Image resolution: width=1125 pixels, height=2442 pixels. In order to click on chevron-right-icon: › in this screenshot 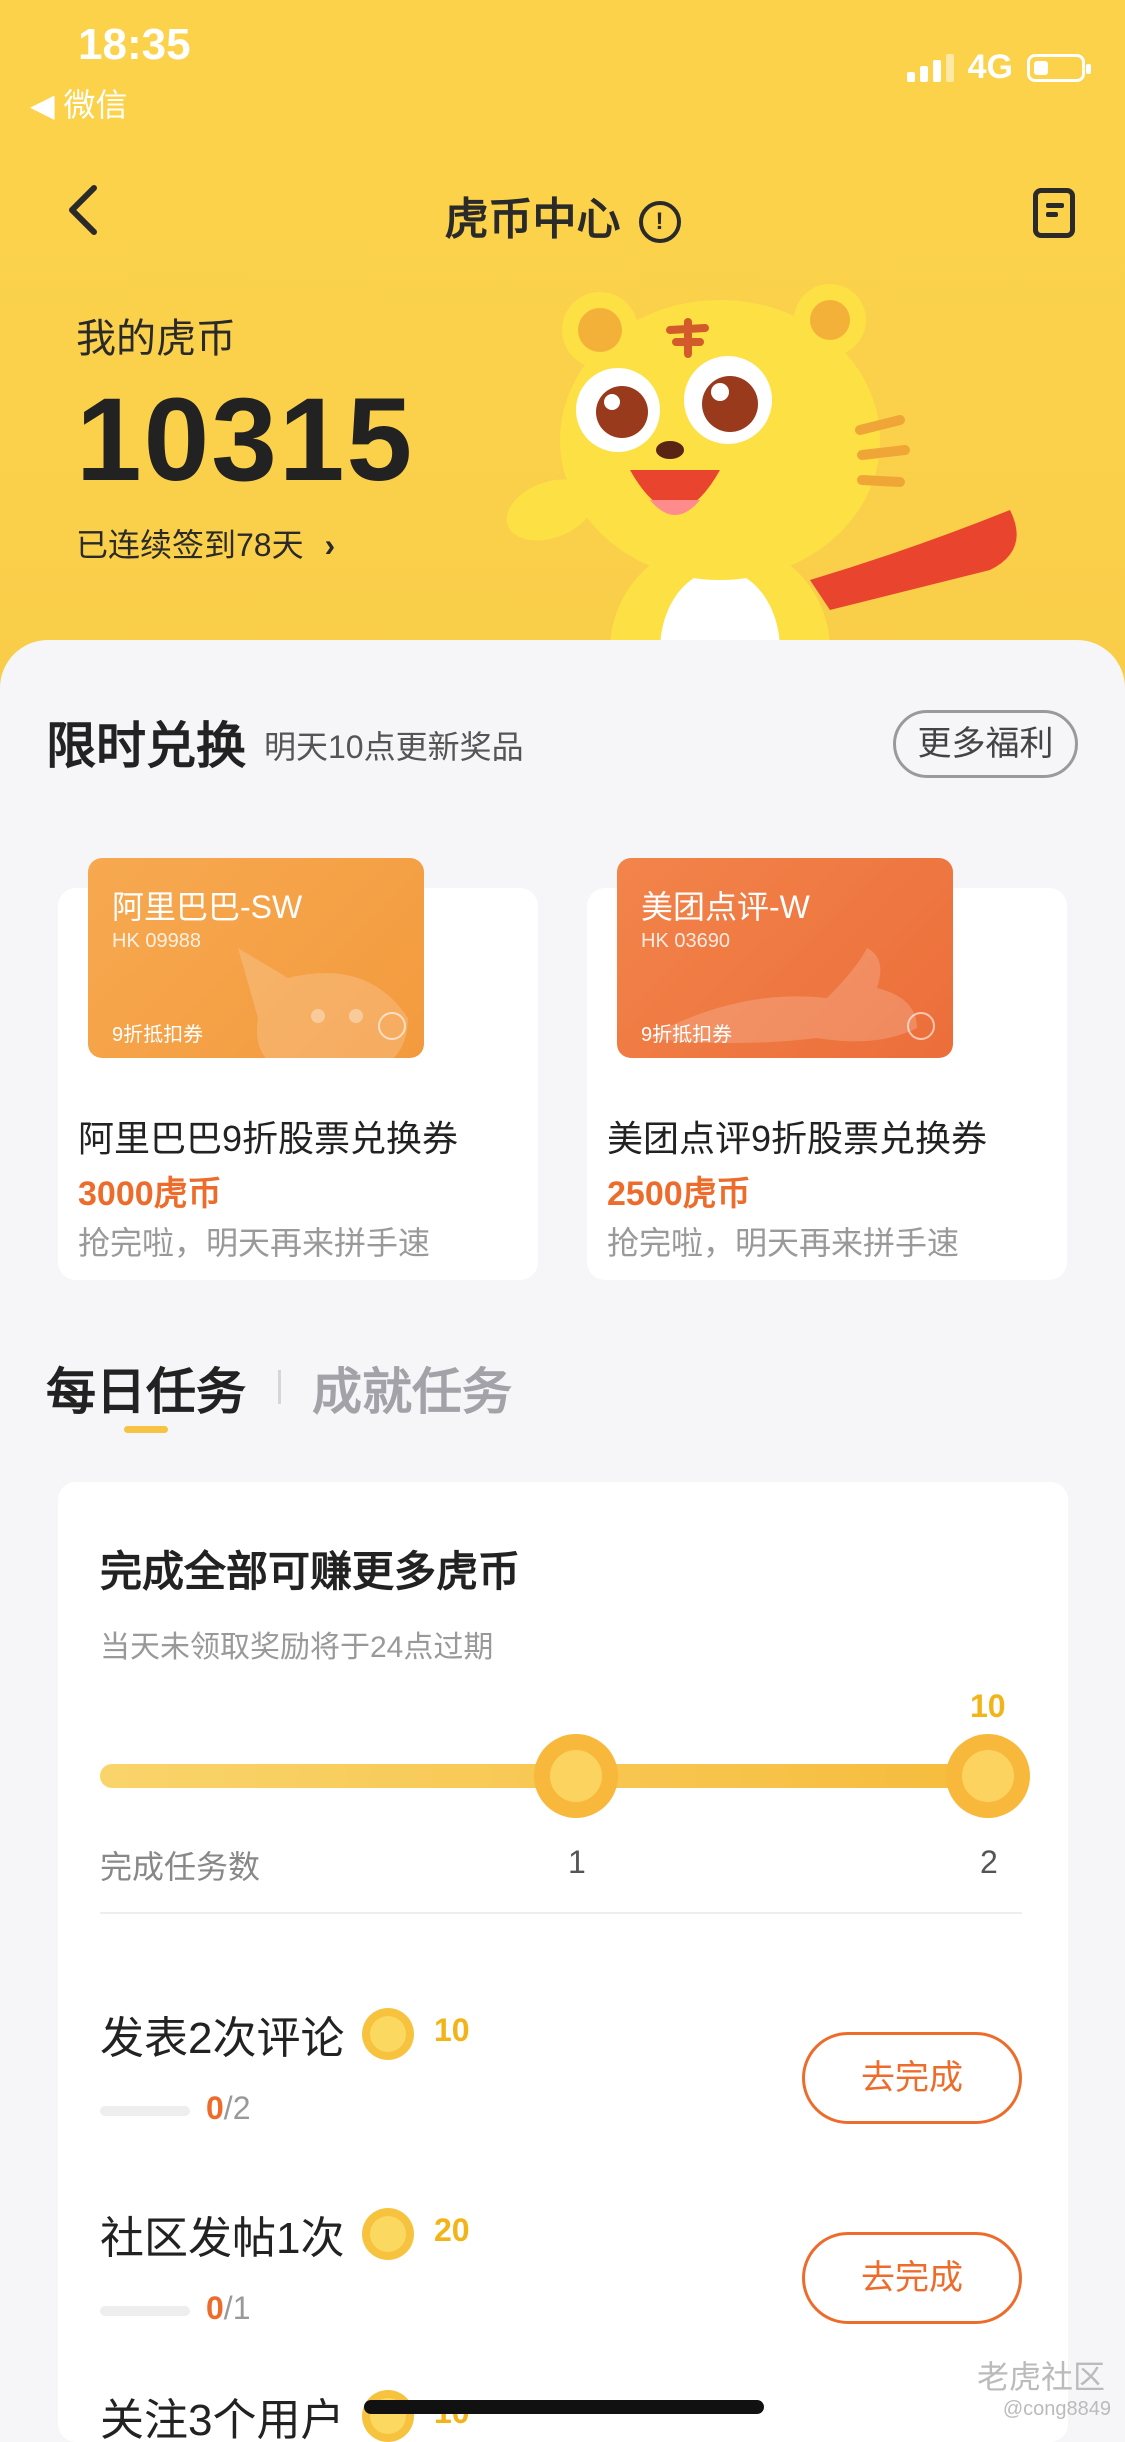, I will do `click(330, 545)`.